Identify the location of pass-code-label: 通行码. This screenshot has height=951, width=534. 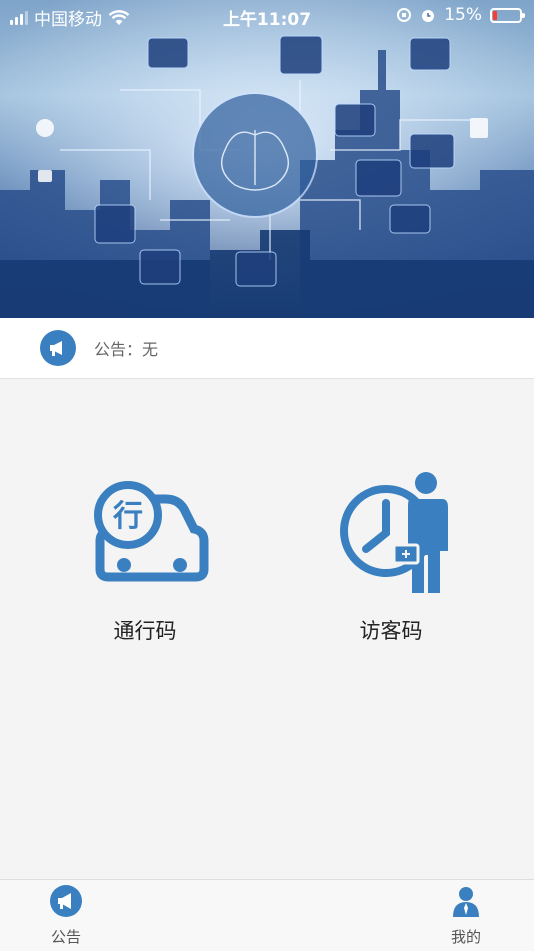
(145, 631).